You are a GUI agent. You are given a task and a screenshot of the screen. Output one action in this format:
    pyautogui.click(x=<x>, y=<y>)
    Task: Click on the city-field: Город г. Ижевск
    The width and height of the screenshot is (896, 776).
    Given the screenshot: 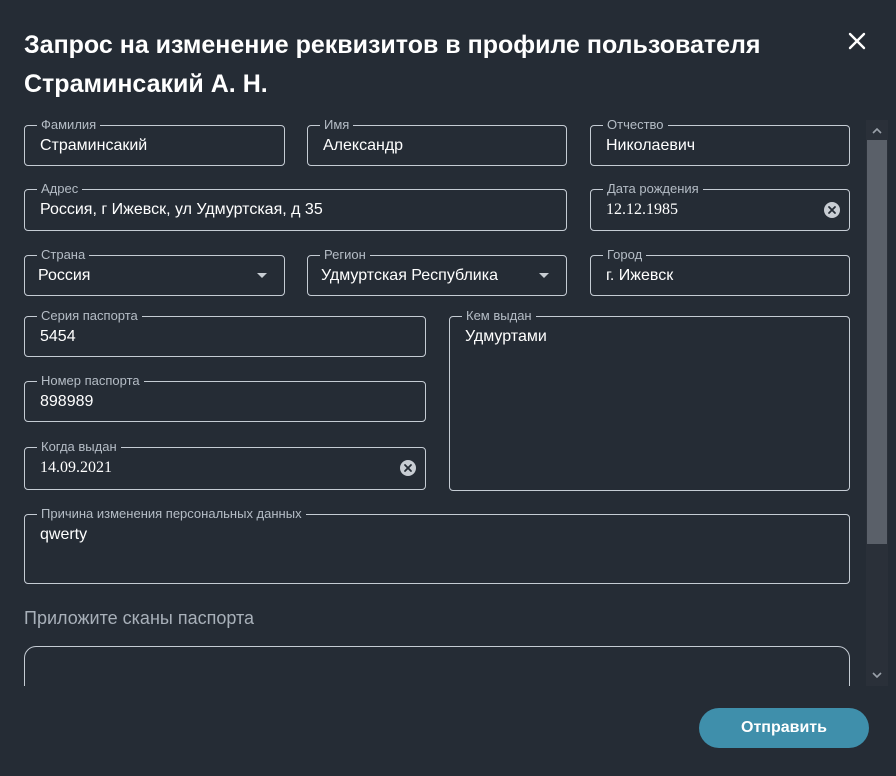 What is the action you would take?
    pyautogui.click(x=720, y=271)
    